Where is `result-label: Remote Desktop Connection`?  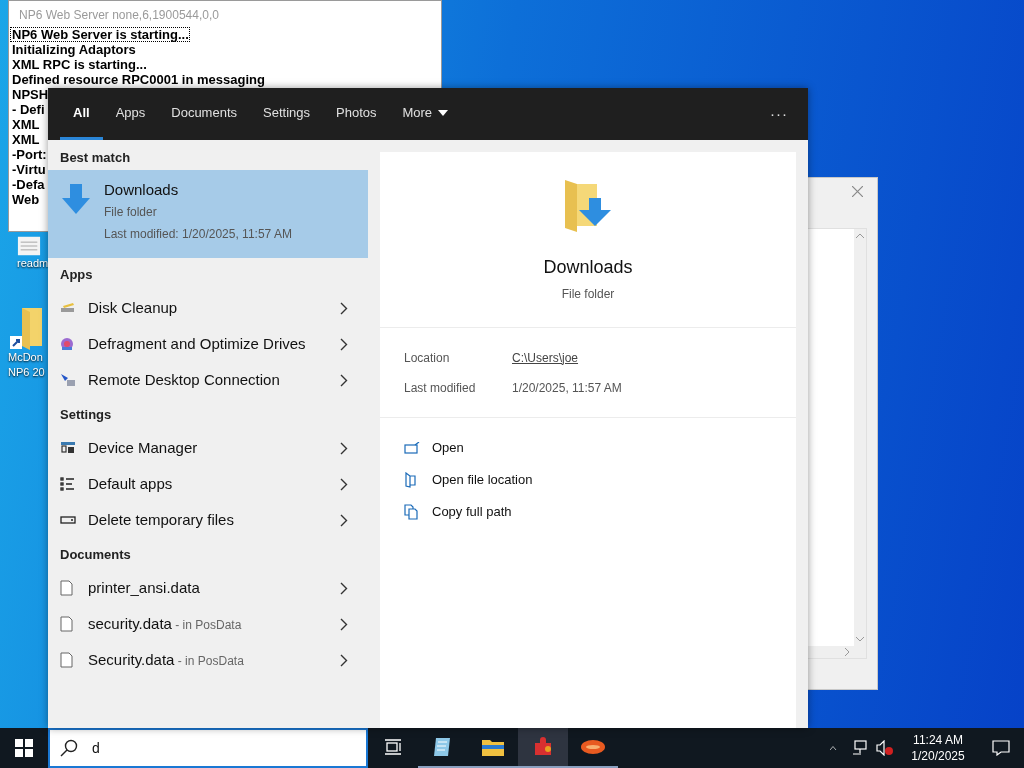
result-label: Remote Desktop Connection is located at coordinates (184, 379).